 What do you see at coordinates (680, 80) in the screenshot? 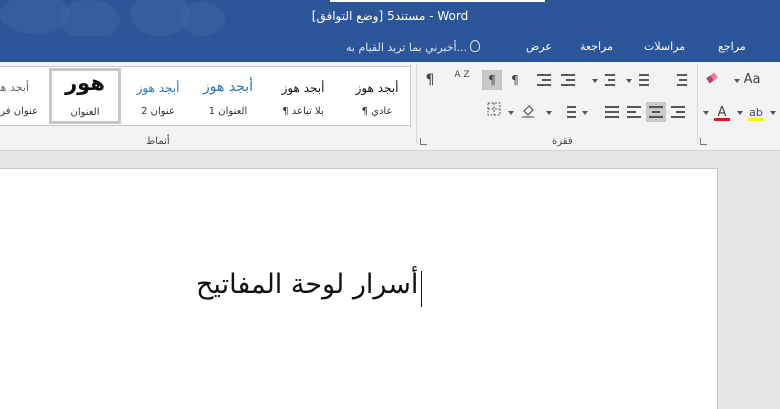
I see `multilevel-list-icon` at bounding box center [680, 80].